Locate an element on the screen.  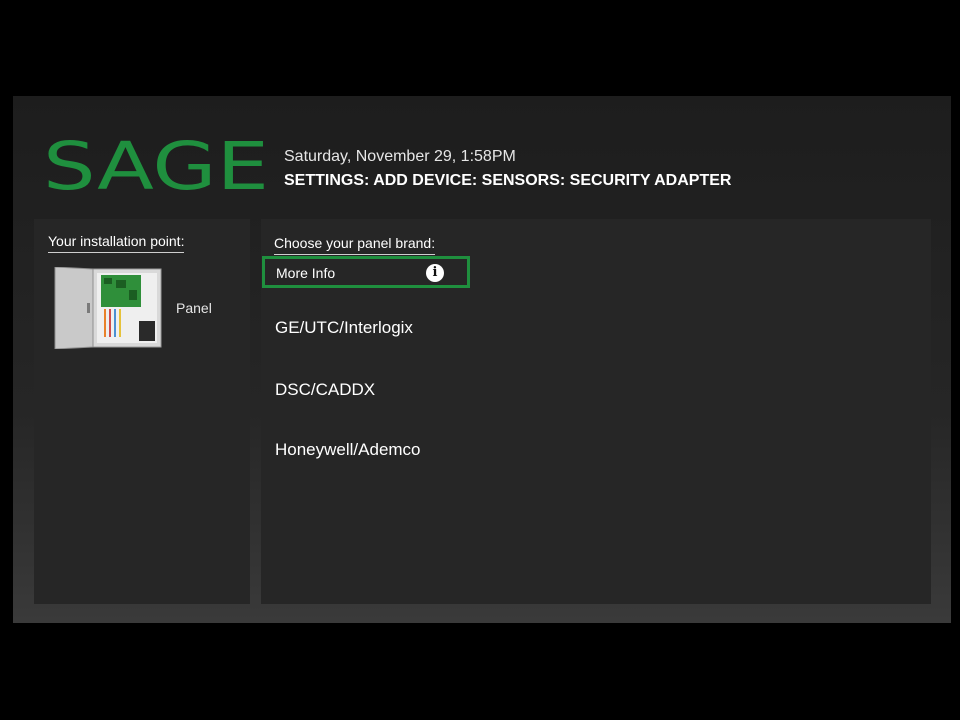
info-icon: i is located at coordinates (435, 273).